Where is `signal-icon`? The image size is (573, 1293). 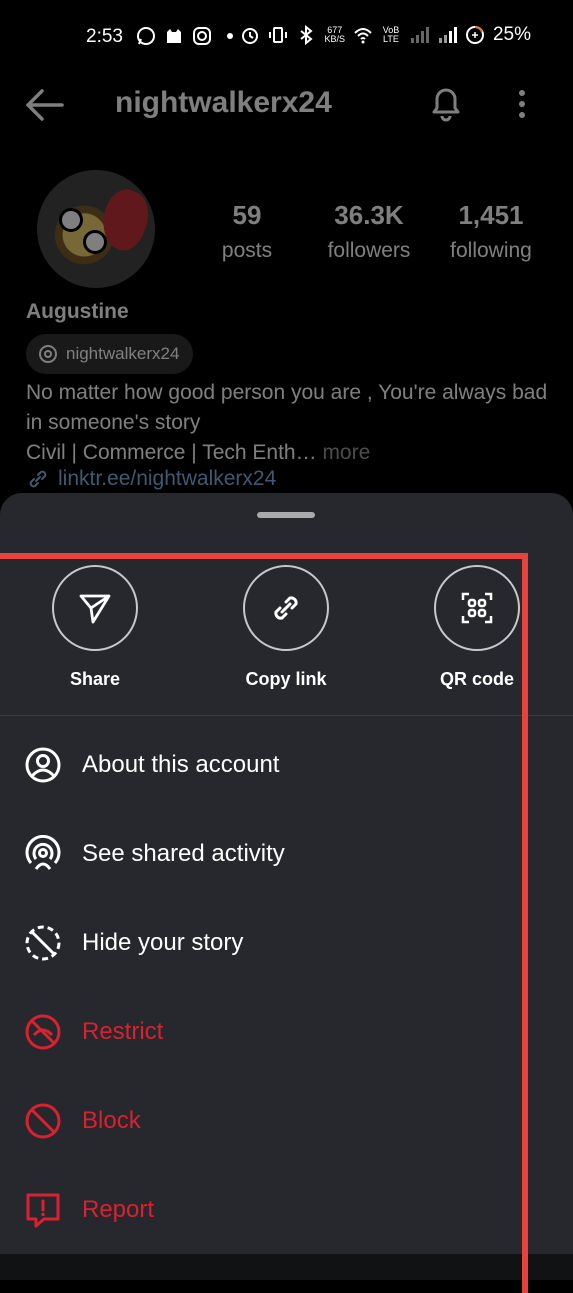 signal-icon is located at coordinates (419, 35).